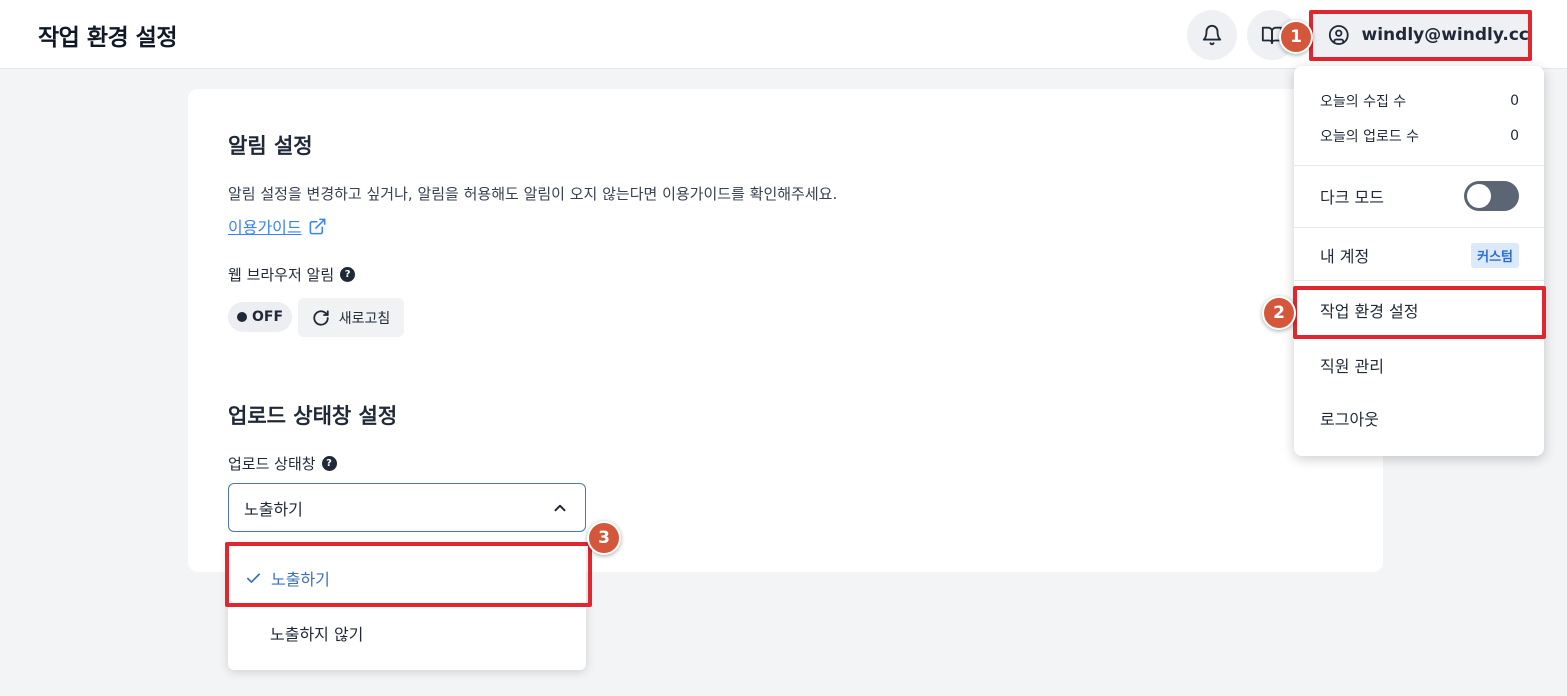 This screenshot has height=696, width=1567. What do you see at coordinates (270, 146) in the screenshot?
I see `notification-section-title: 알림 설정` at bounding box center [270, 146].